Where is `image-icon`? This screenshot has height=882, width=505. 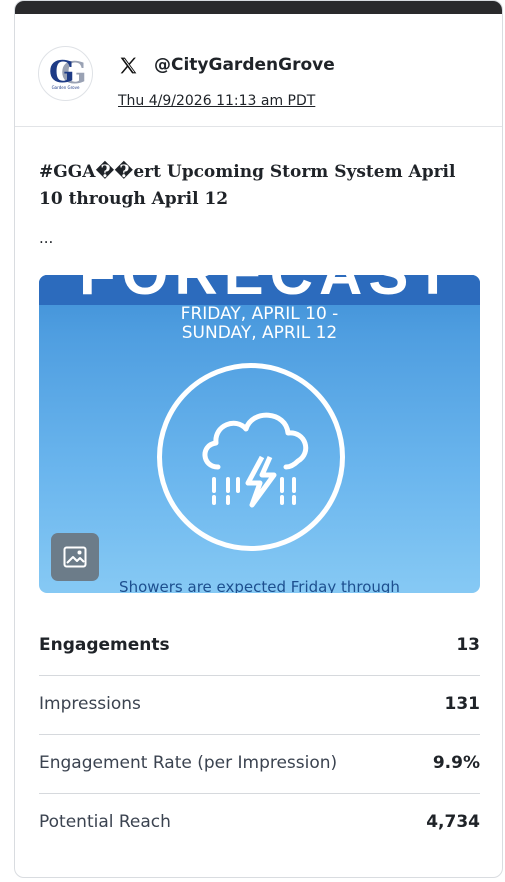
image-icon is located at coordinates (75, 557).